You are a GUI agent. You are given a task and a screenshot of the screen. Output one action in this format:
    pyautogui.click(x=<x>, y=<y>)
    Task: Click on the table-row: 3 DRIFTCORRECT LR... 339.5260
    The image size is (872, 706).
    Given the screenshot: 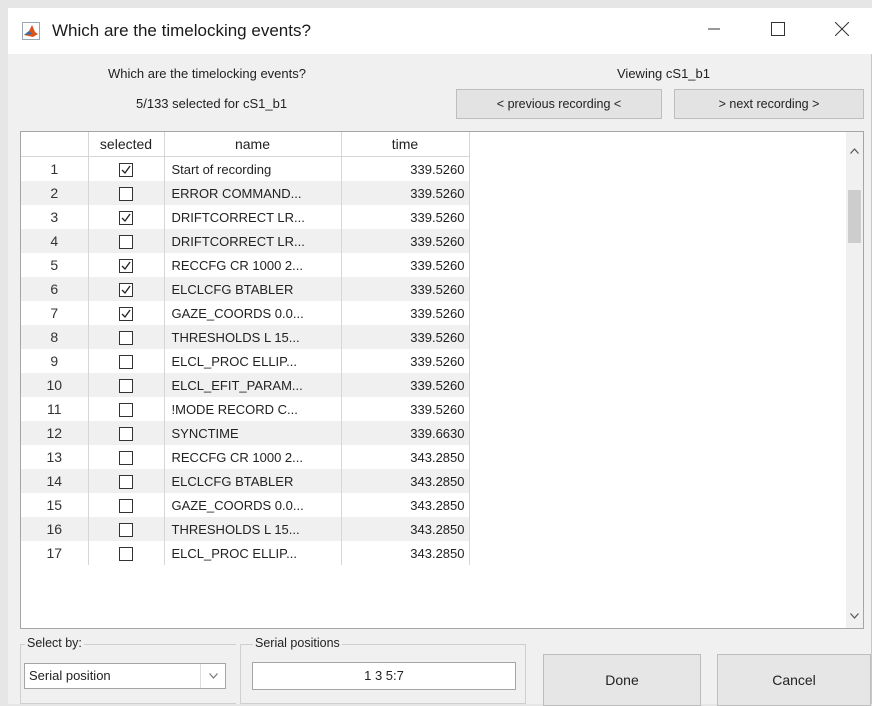 What is the action you would take?
    pyautogui.click(x=245, y=217)
    